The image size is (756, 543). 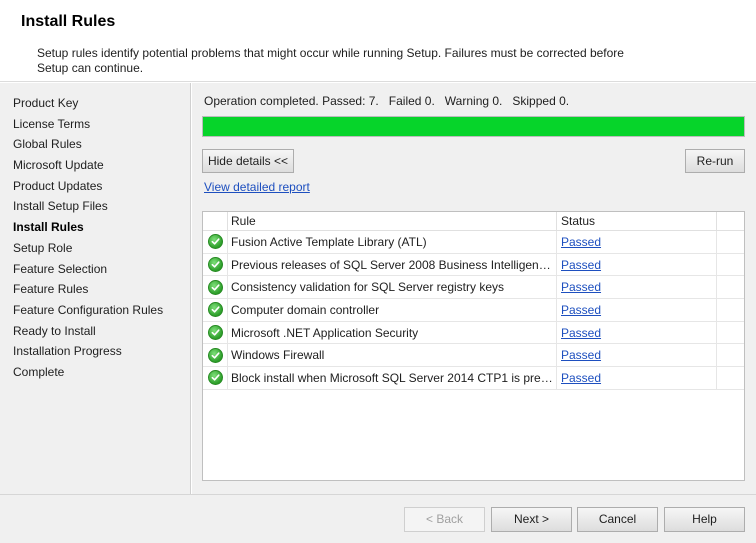 What do you see at coordinates (257, 187) in the screenshot?
I see `view-detailed-report-link: View detailed report` at bounding box center [257, 187].